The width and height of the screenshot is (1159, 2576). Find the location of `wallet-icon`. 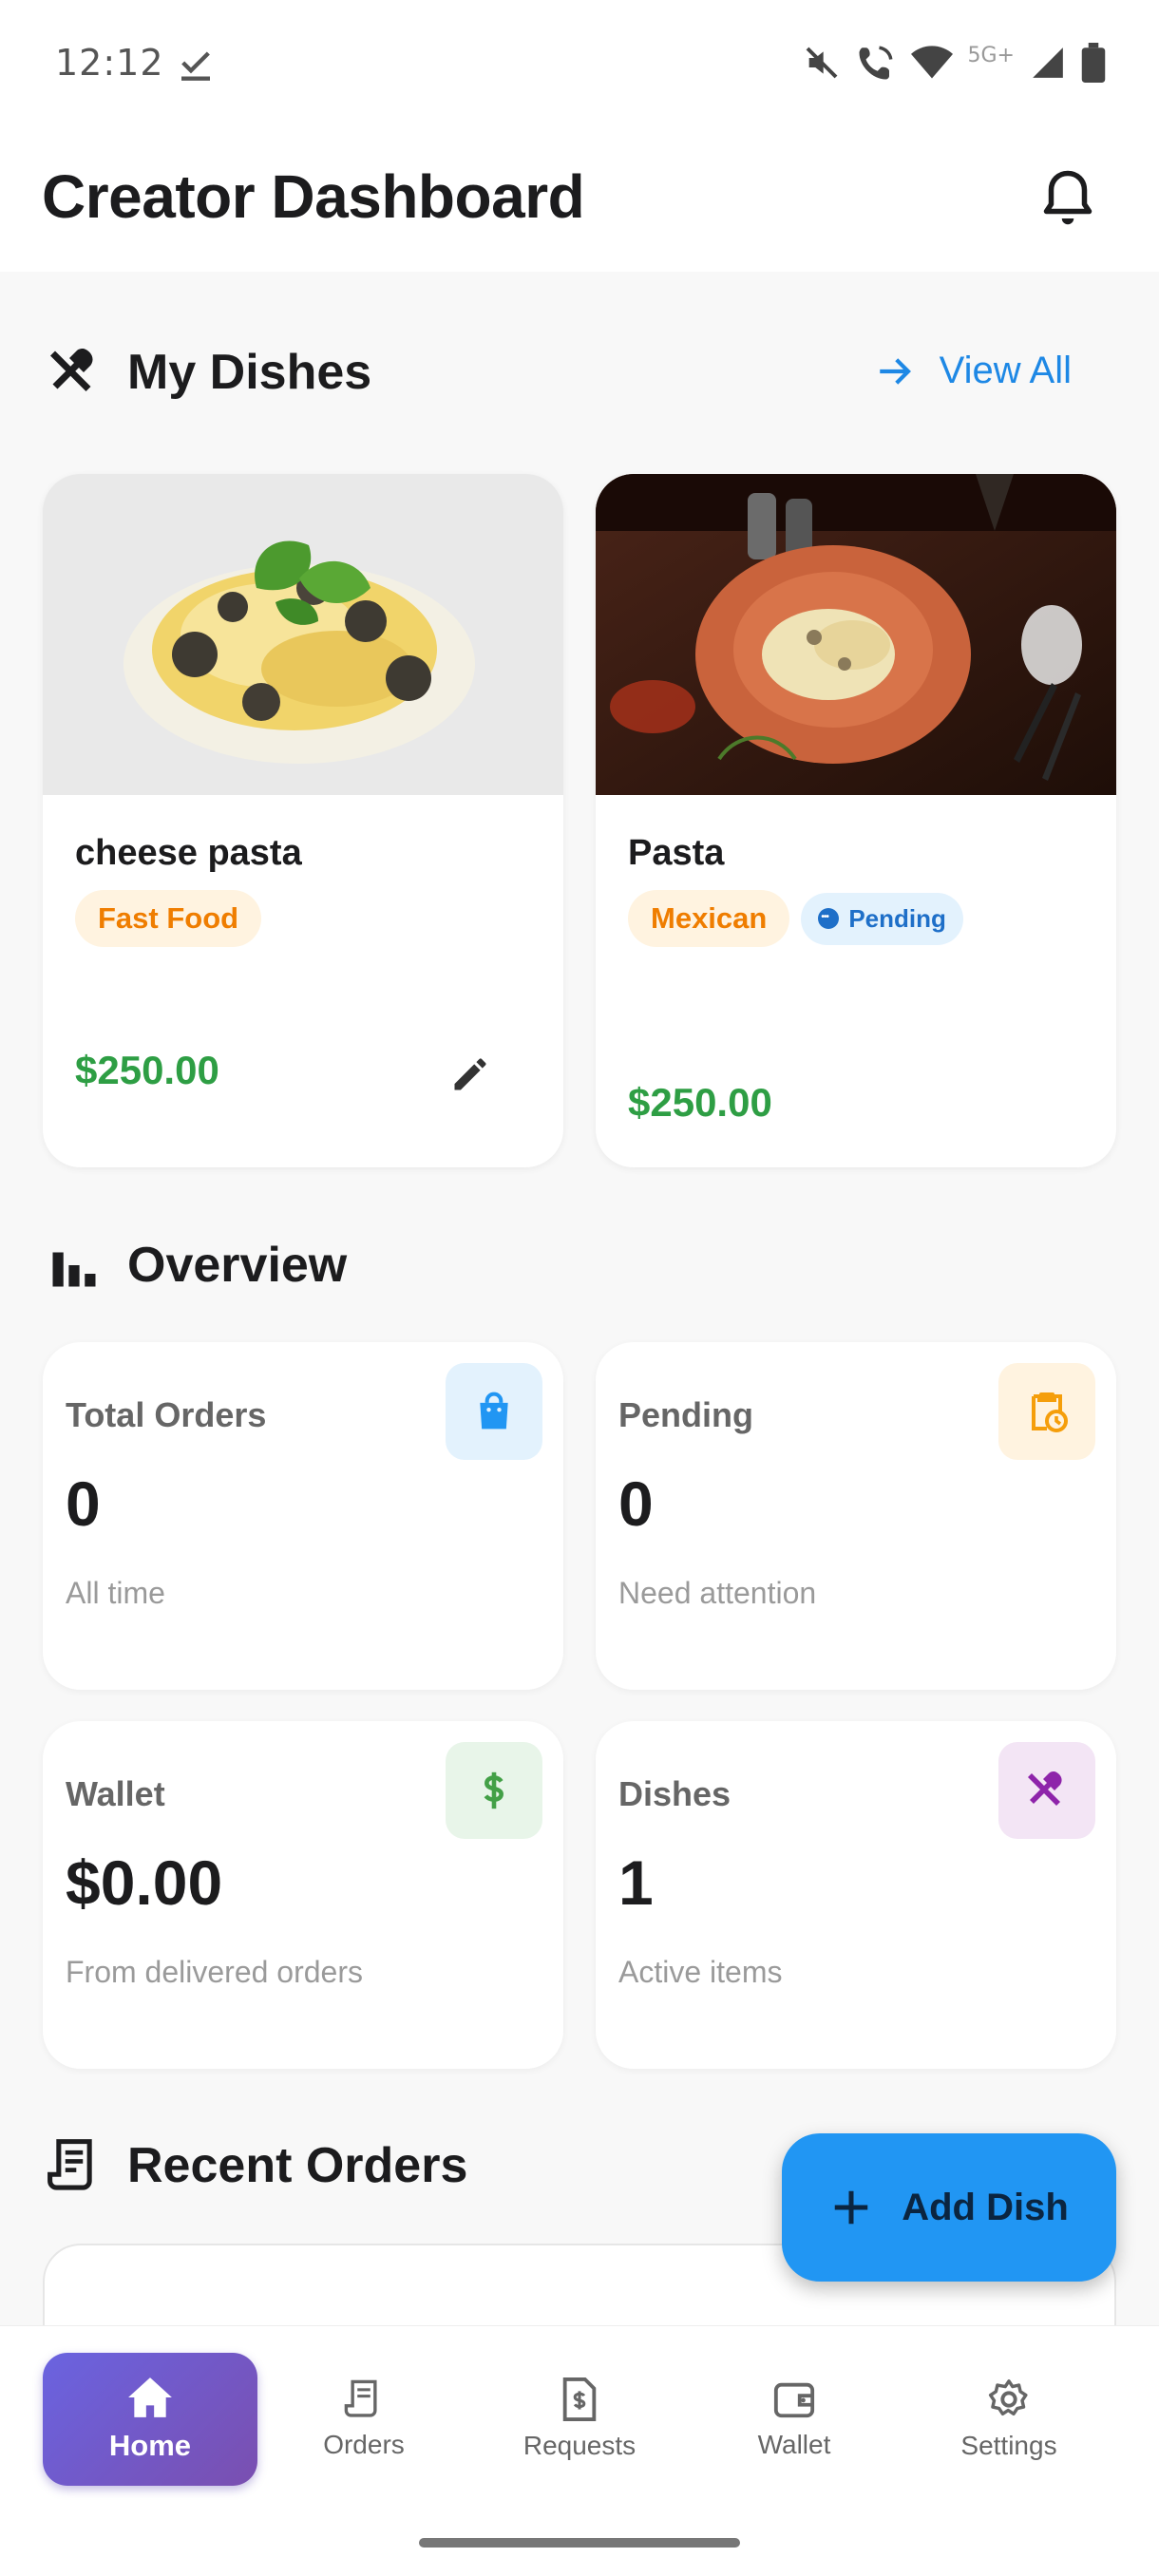

wallet-icon is located at coordinates (794, 2400).